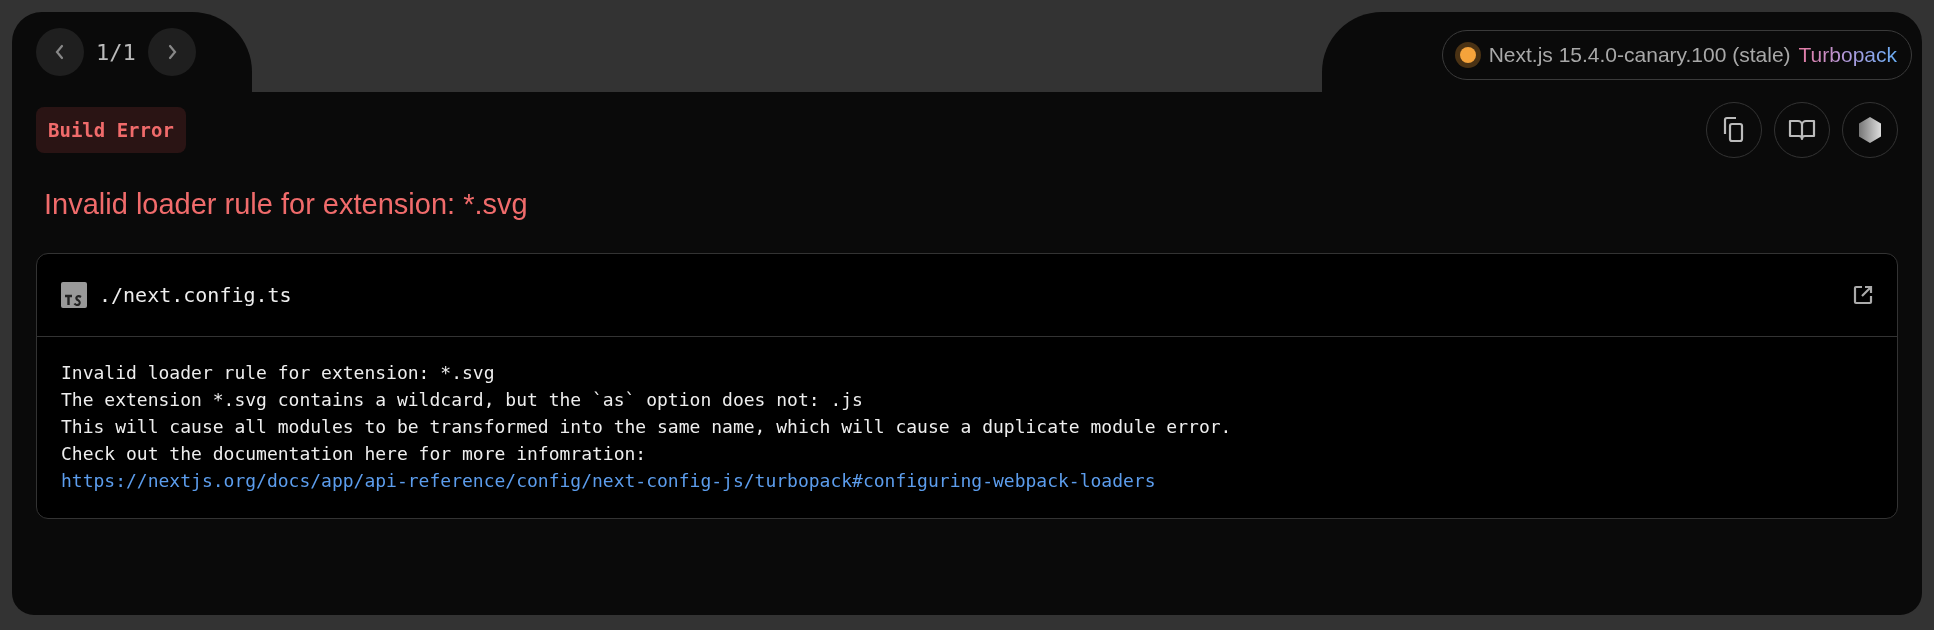 The height and width of the screenshot is (630, 1934). Describe the element at coordinates (278, 373) in the screenshot. I see `code-line: Invalid loader rule for extension: *.svg` at that location.